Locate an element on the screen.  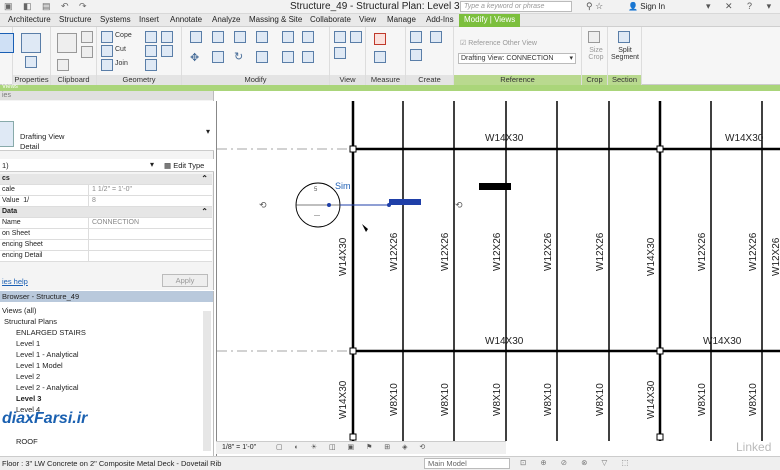
mirror-axis-icon is located at coordinates (240, 37).